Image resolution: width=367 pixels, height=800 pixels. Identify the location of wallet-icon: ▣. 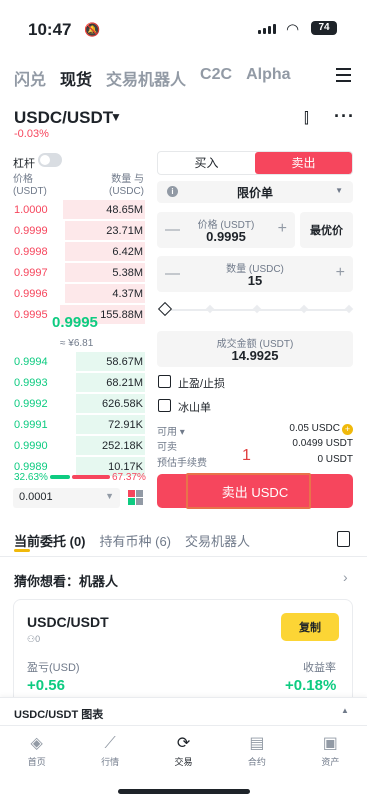
(330, 743).